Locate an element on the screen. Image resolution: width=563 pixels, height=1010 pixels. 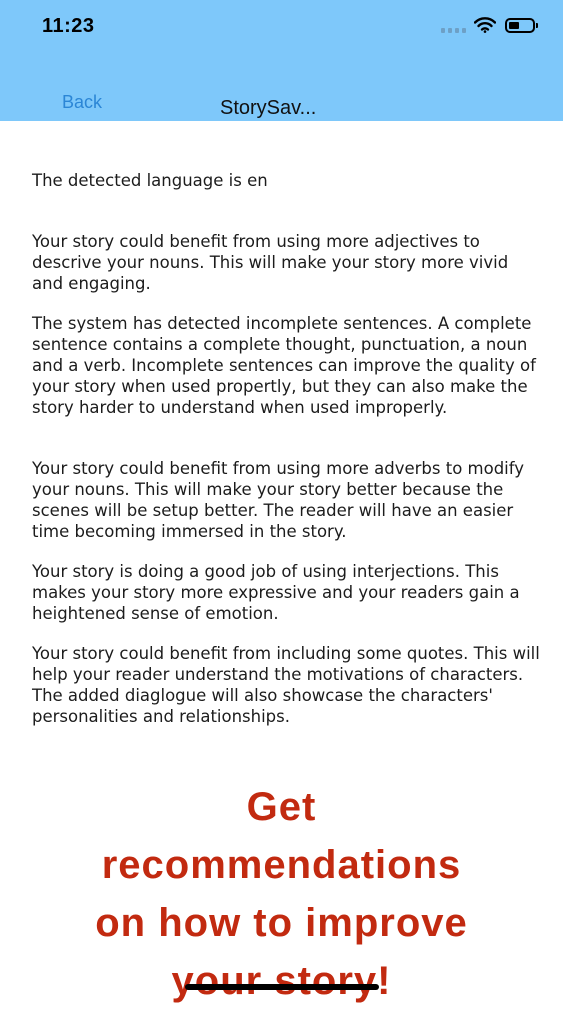
cellular-signal-icon is located at coordinates (453, 30).